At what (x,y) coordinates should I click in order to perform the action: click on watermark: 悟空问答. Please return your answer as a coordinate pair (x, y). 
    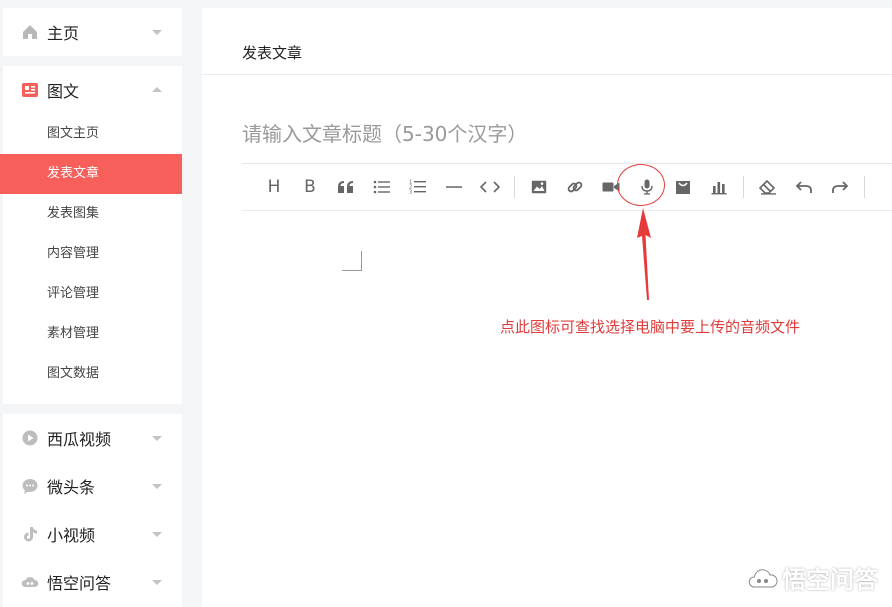
    Looking at the image, I should click on (813, 577).